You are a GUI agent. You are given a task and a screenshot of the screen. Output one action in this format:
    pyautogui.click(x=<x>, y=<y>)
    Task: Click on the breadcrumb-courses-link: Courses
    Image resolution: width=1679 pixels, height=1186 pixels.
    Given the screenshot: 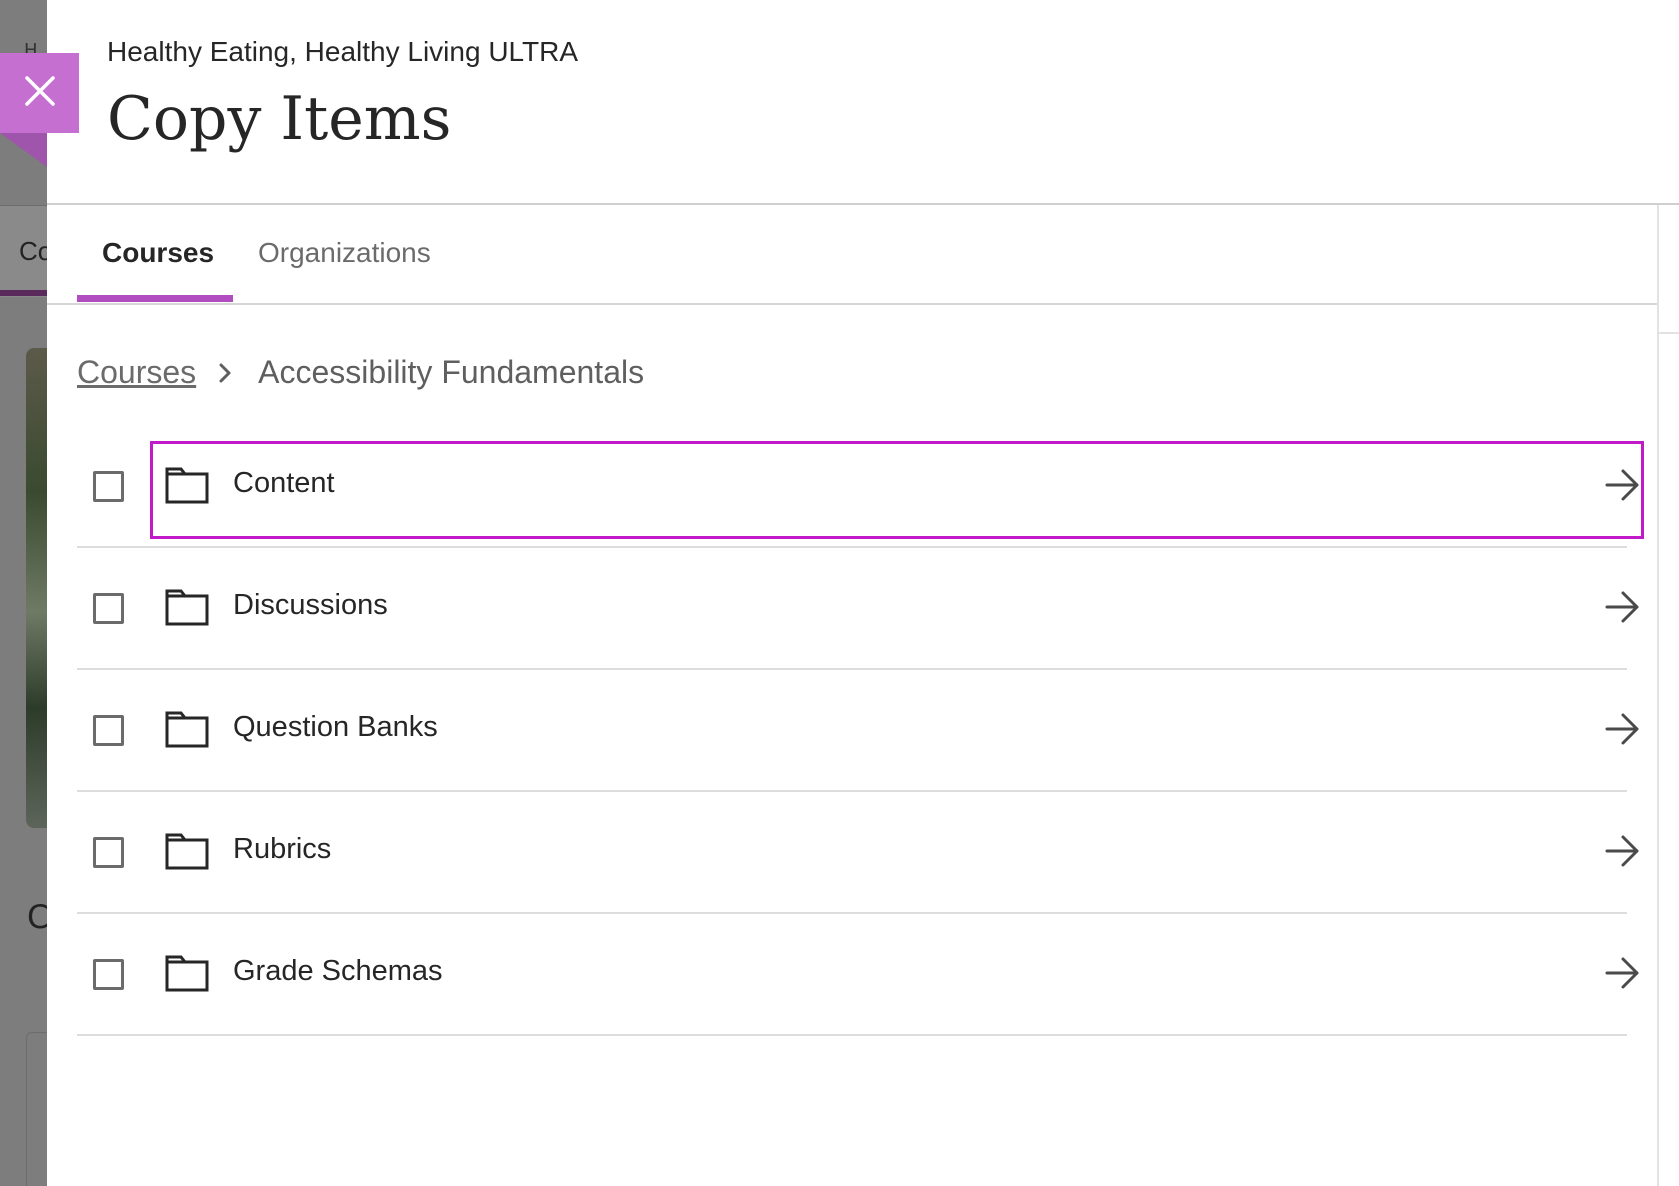 What is the action you would take?
    pyautogui.click(x=136, y=372)
    